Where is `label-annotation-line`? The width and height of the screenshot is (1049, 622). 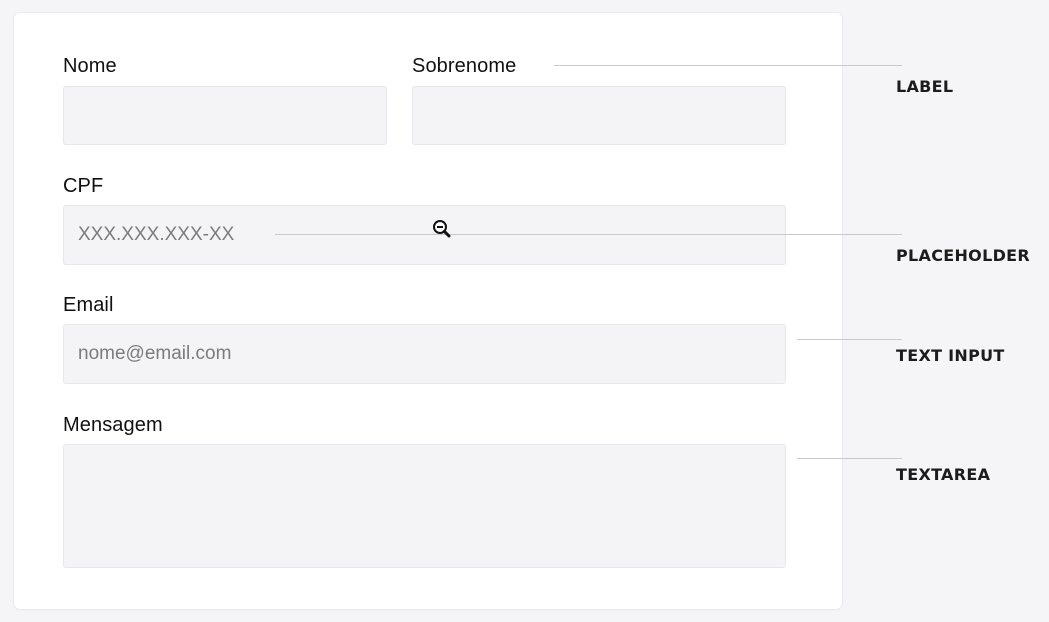
label-annotation-line is located at coordinates (728, 65).